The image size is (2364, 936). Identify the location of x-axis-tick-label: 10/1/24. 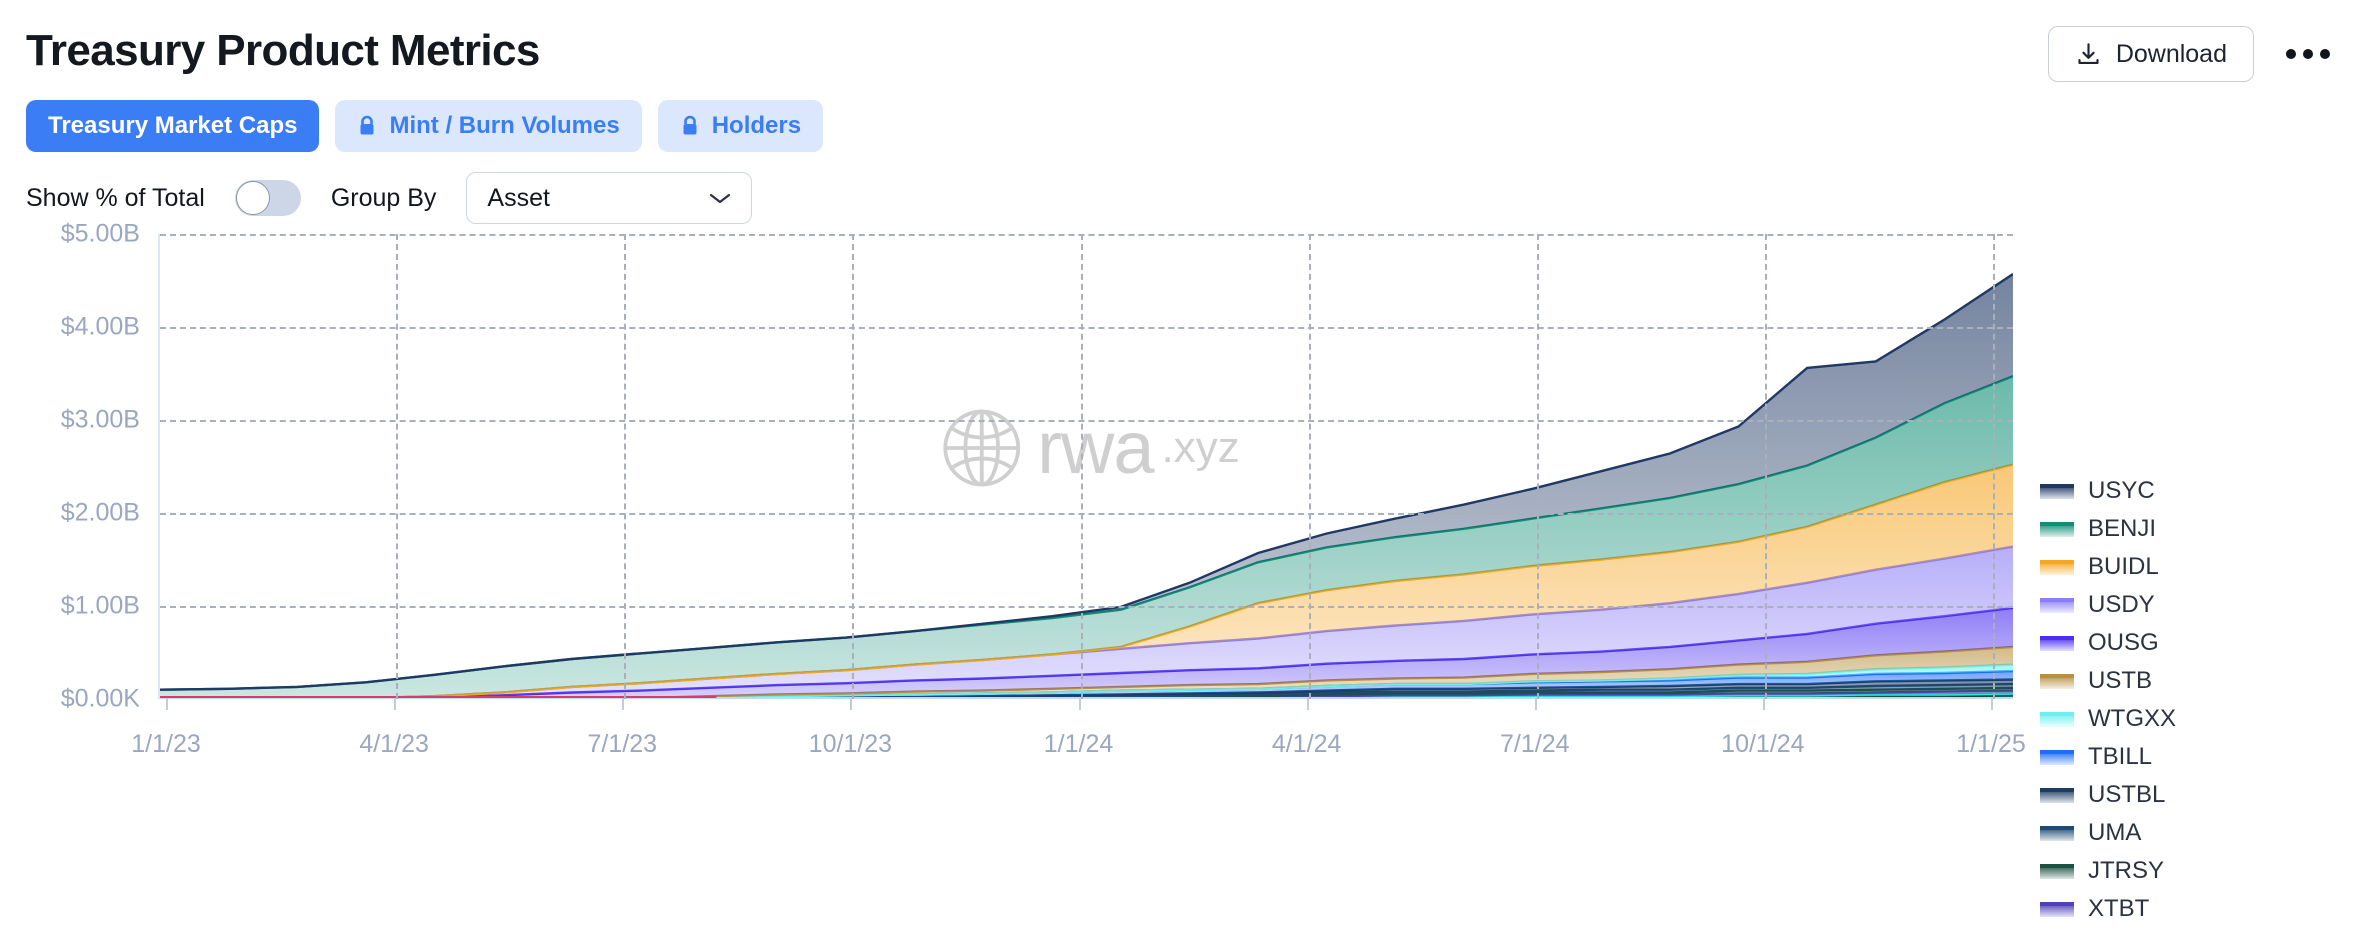
(1763, 744).